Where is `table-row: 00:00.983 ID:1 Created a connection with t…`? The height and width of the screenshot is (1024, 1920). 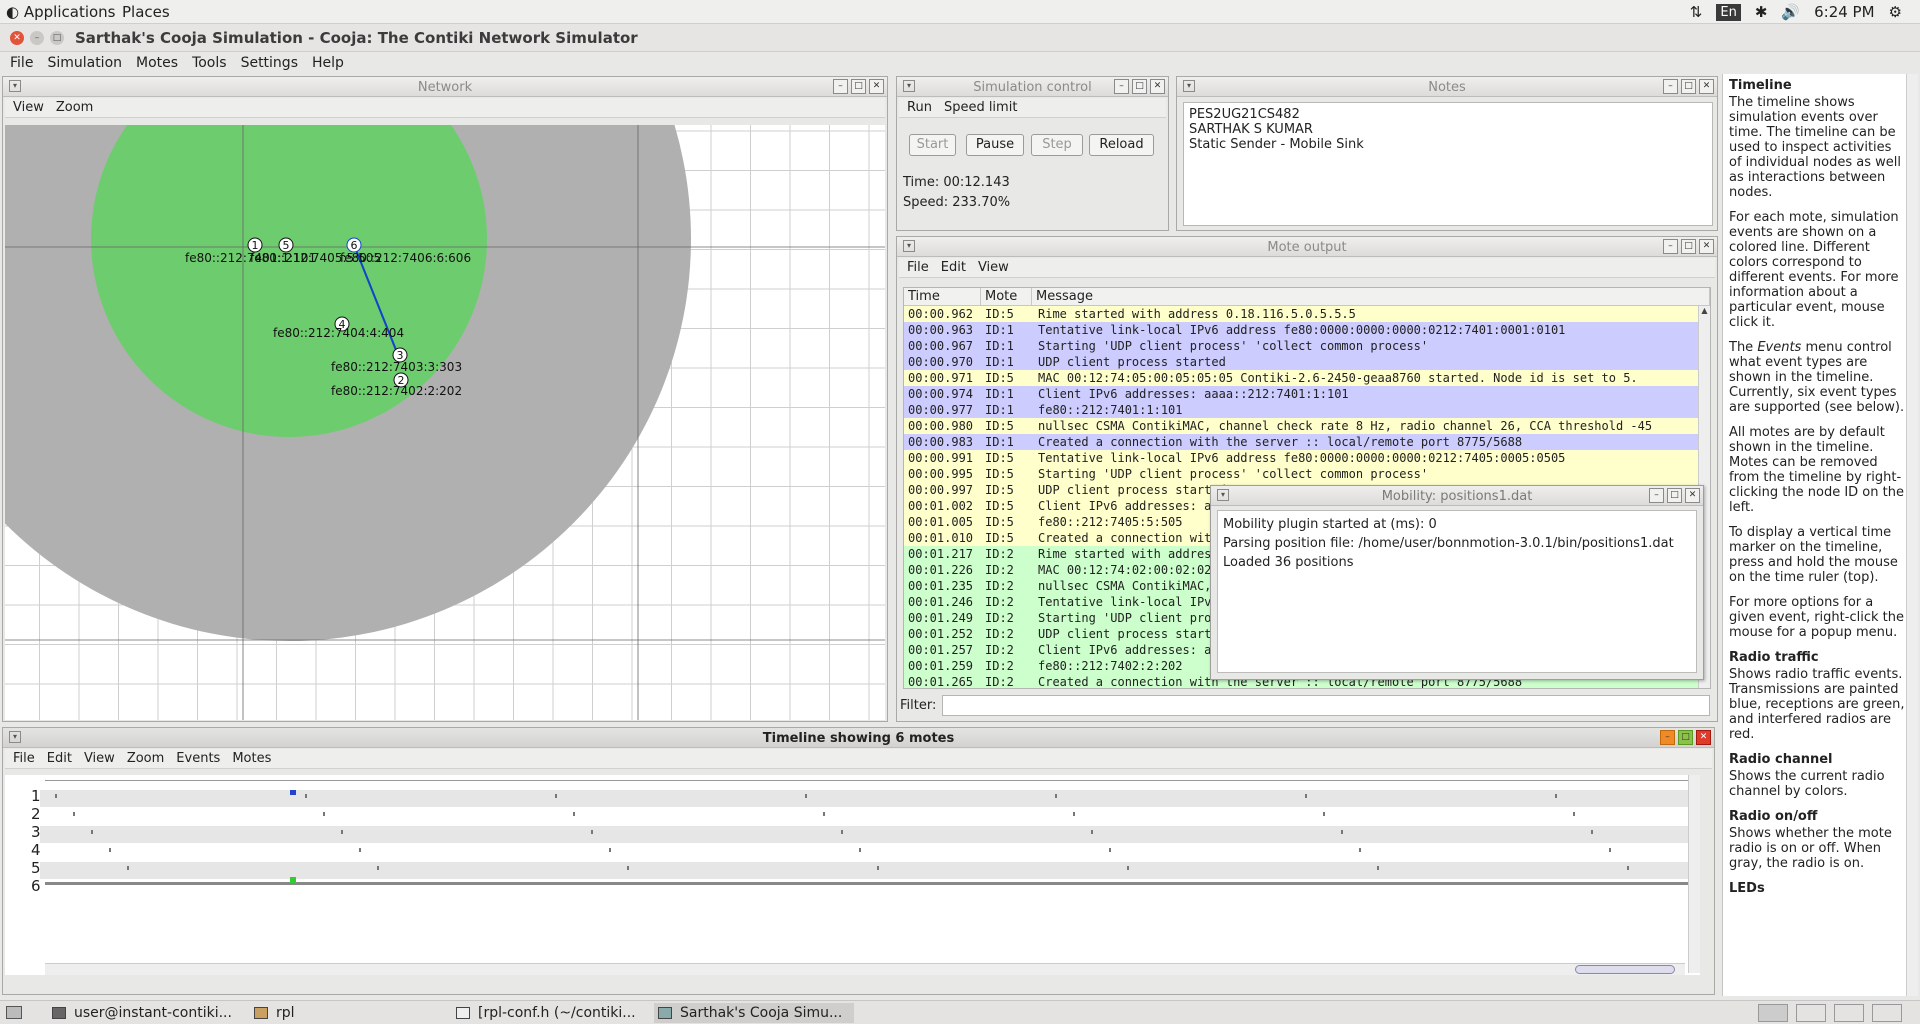 table-row: 00:00.983 ID:1 Created a connection with t… is located at coordinates (1307, 442).